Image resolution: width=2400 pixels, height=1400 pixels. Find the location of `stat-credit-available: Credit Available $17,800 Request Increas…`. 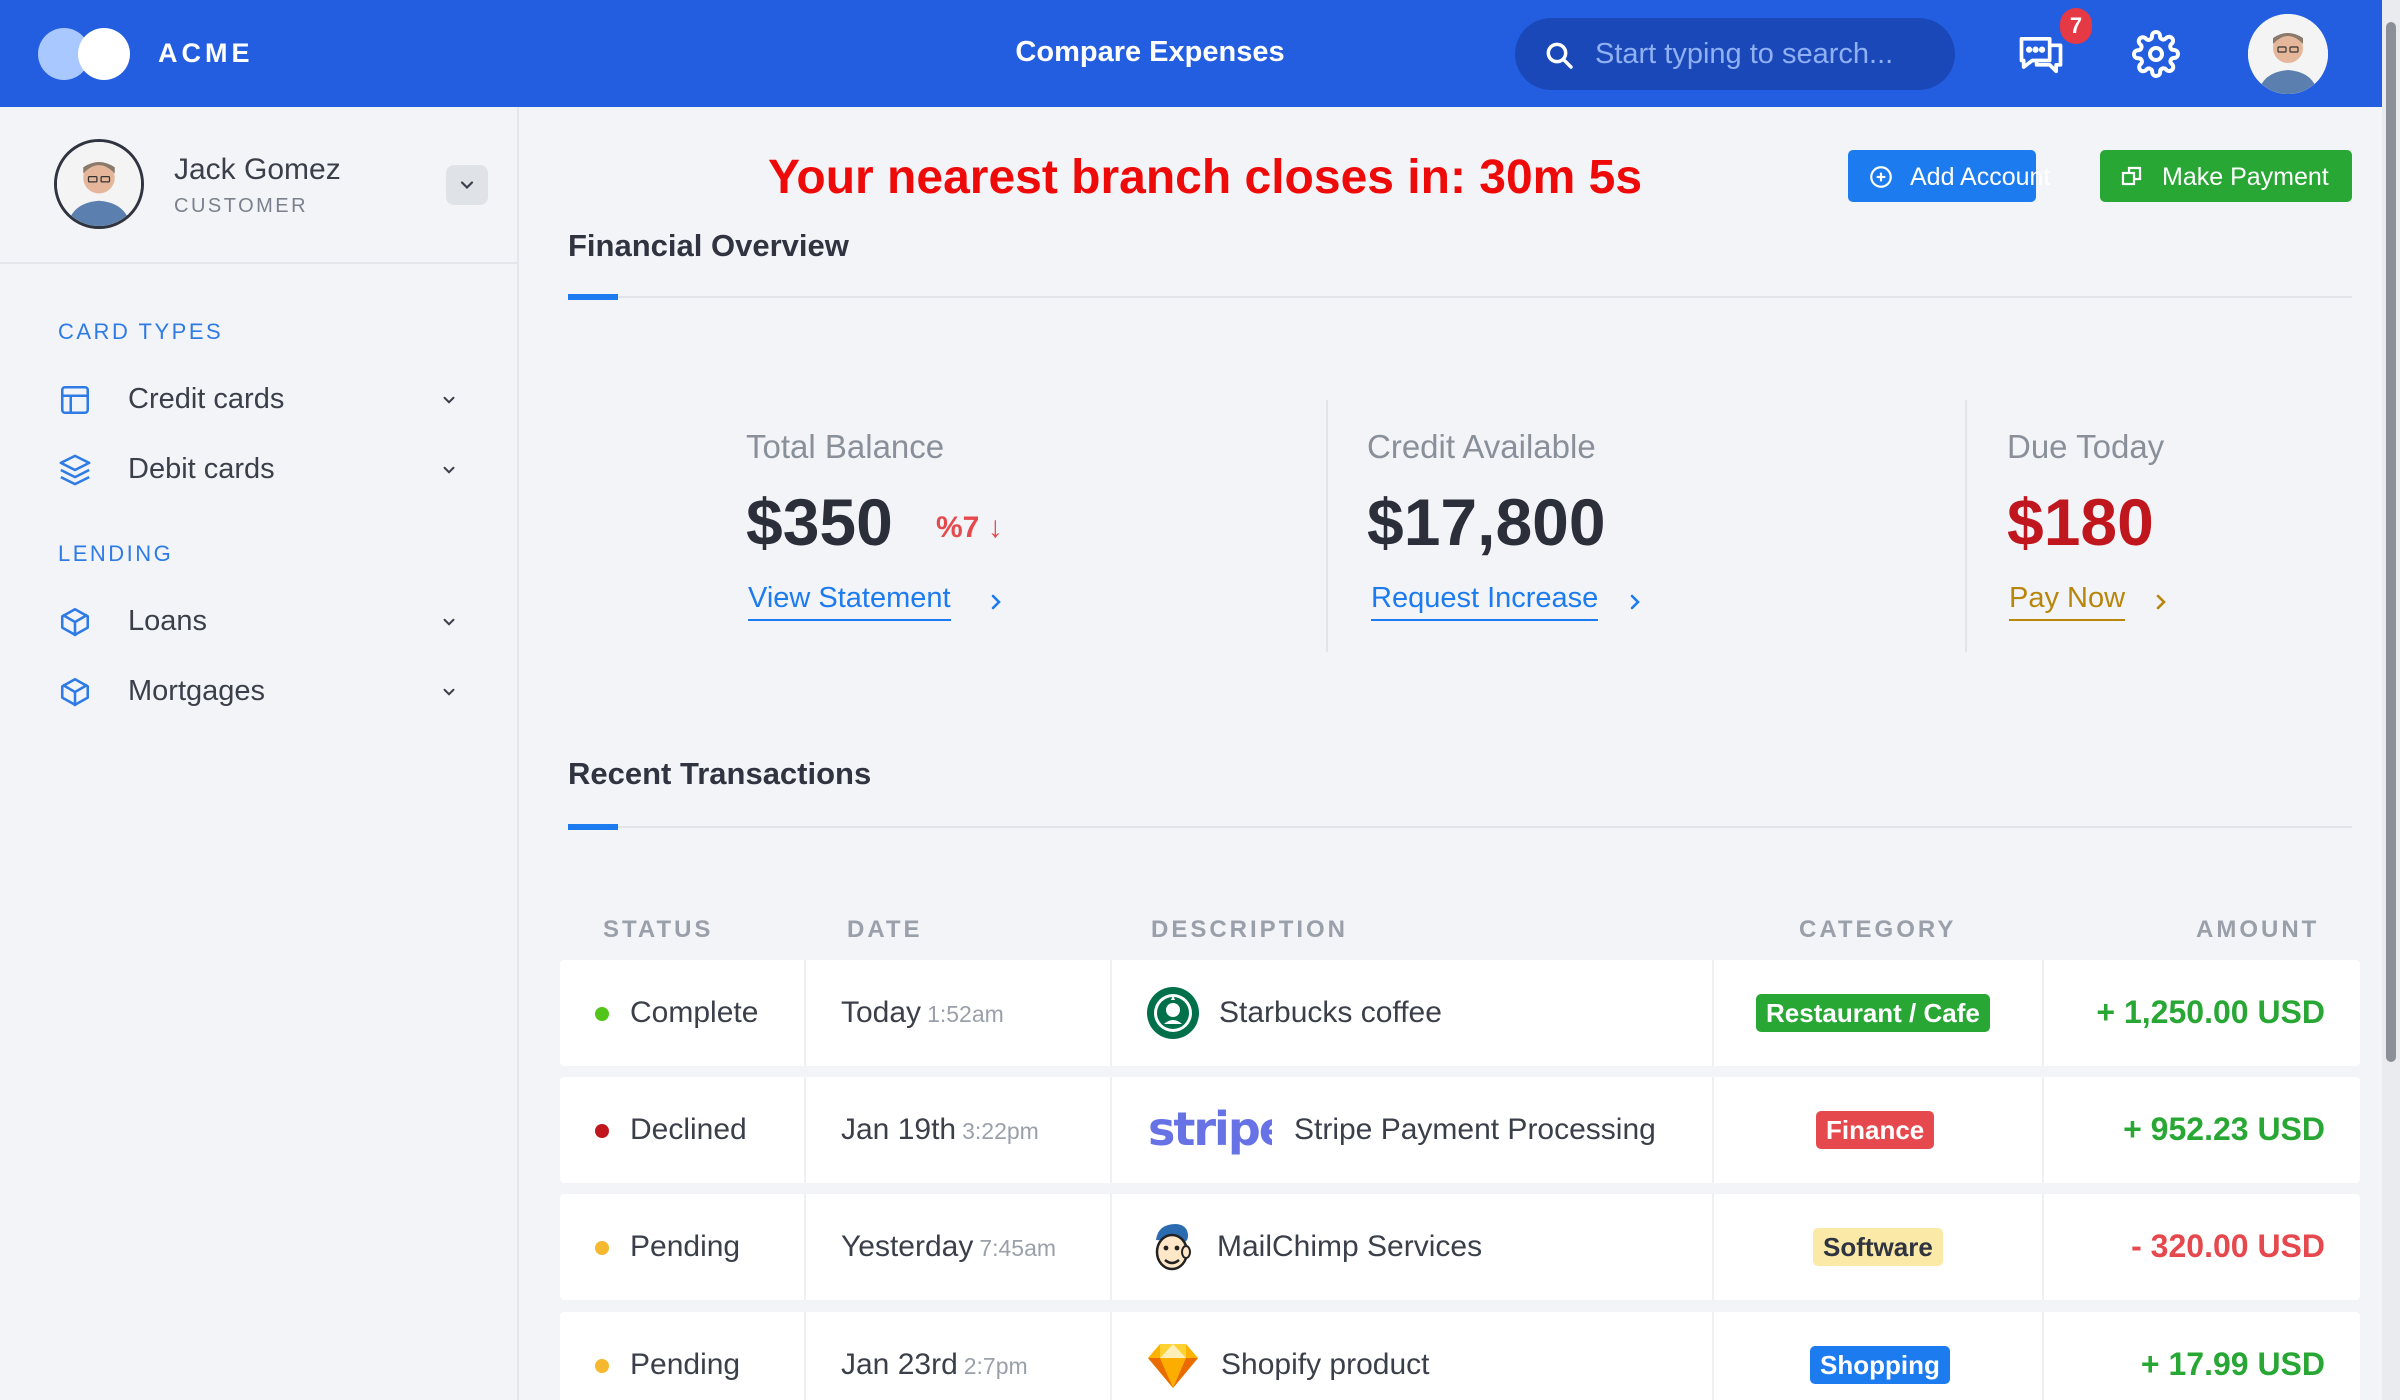

stat-credit-available: Credit Available $17,800 Request Increas… is located at coordinates (1647, 525).